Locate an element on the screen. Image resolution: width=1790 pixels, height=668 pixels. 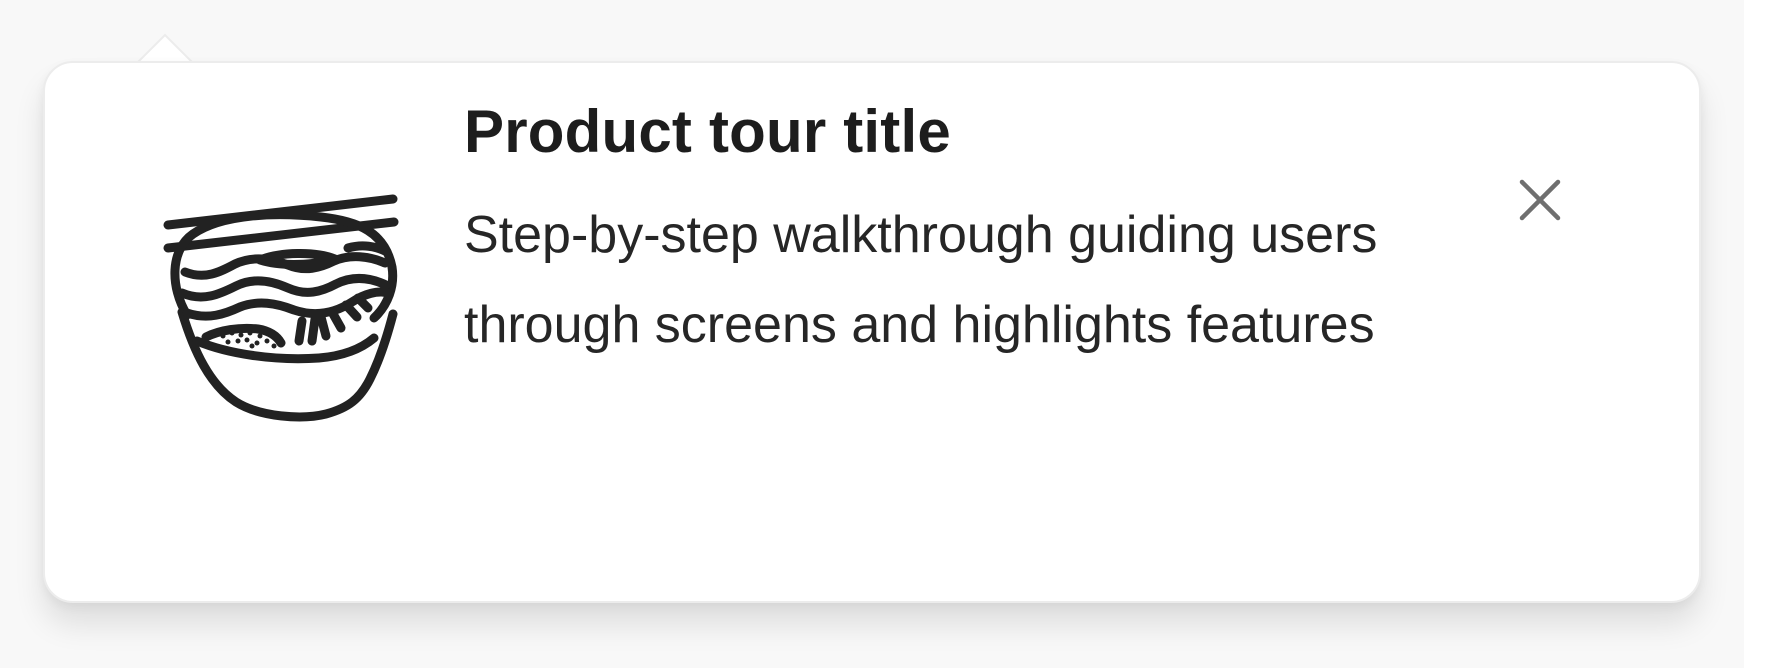
close-button is located at coordinates (1540, 200).